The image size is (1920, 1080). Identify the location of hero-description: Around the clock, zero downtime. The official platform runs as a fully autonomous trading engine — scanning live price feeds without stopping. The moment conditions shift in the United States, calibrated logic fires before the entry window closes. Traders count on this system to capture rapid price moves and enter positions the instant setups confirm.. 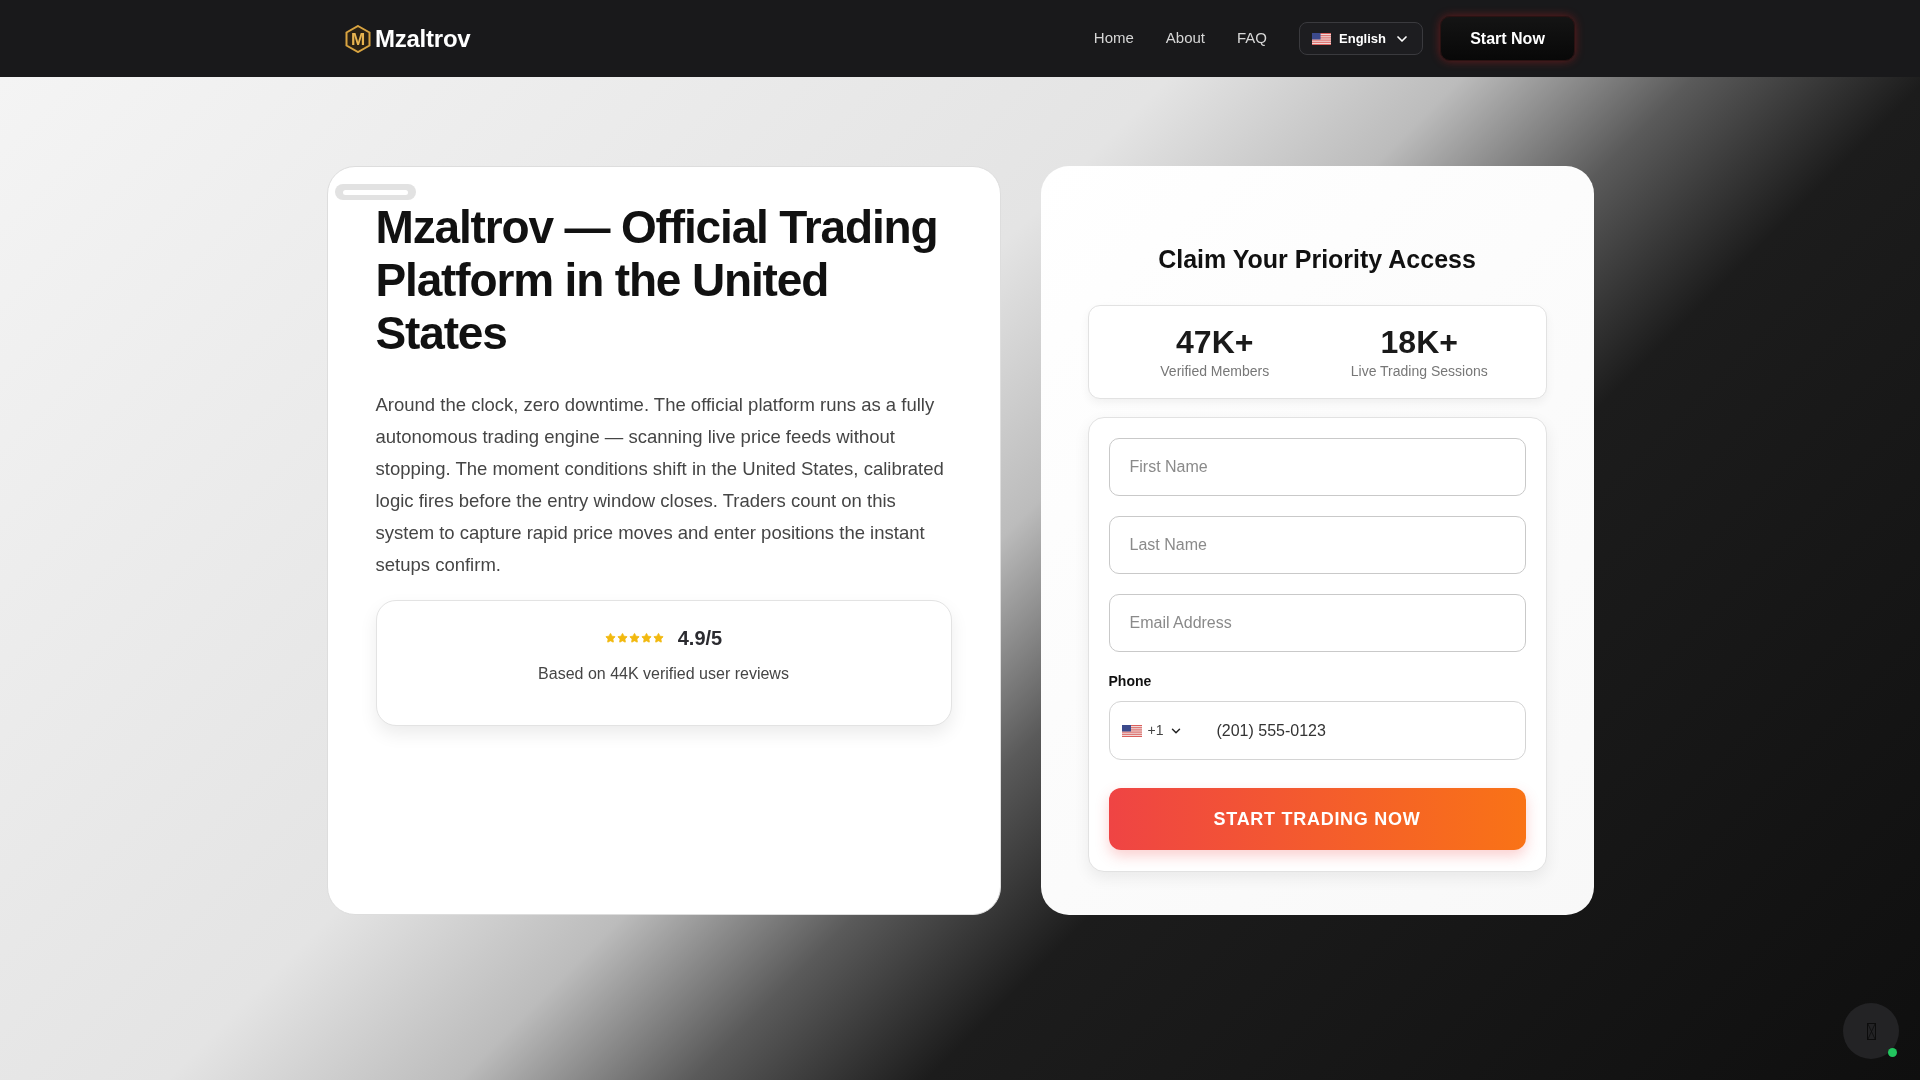
(660, 485).